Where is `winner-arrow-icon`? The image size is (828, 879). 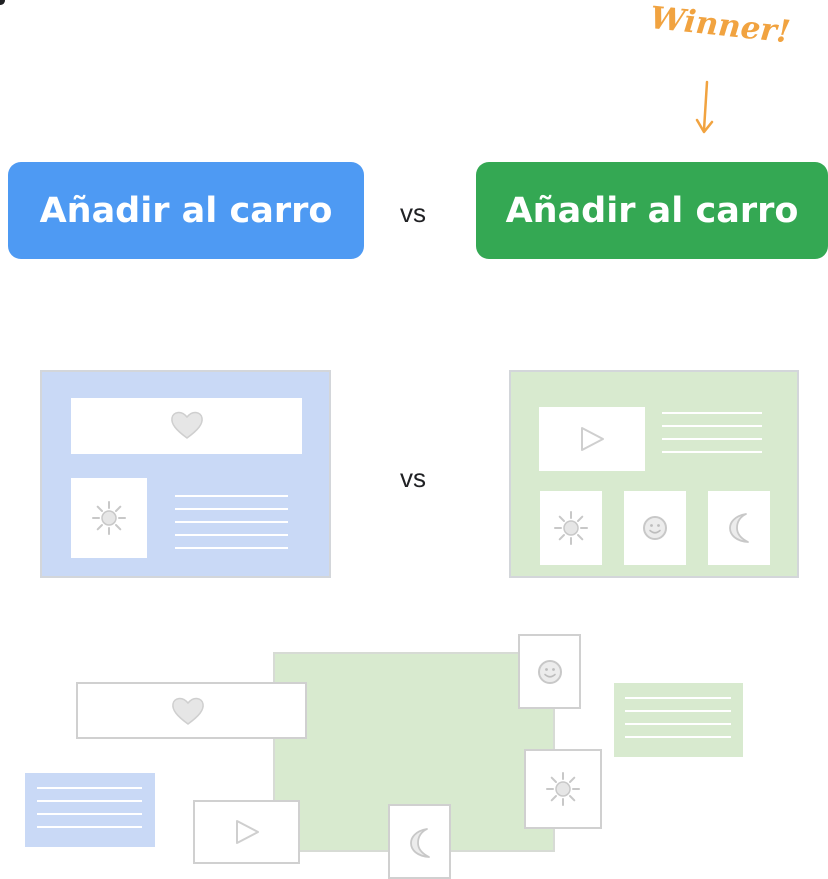
winner-arrow-icon is located at coordinates (704, 107).